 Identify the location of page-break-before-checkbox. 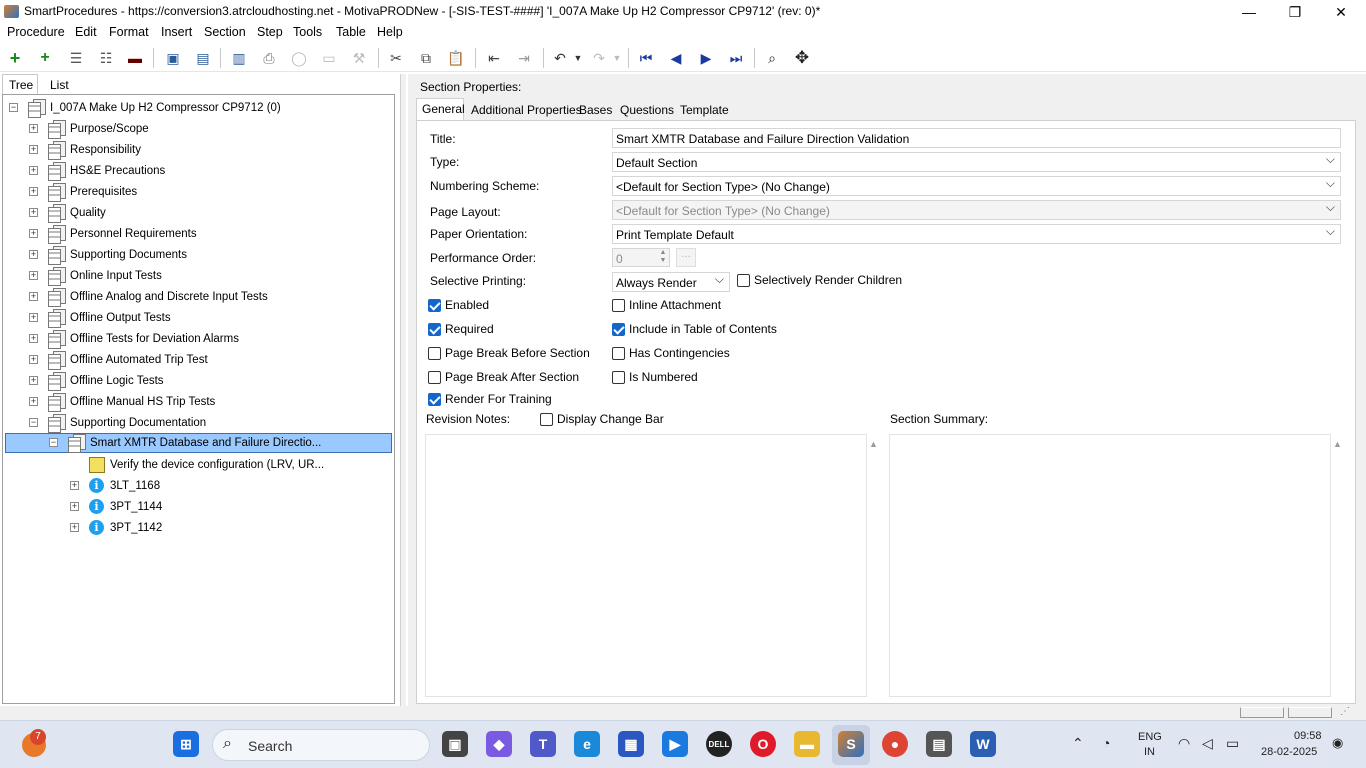
(434, 353).